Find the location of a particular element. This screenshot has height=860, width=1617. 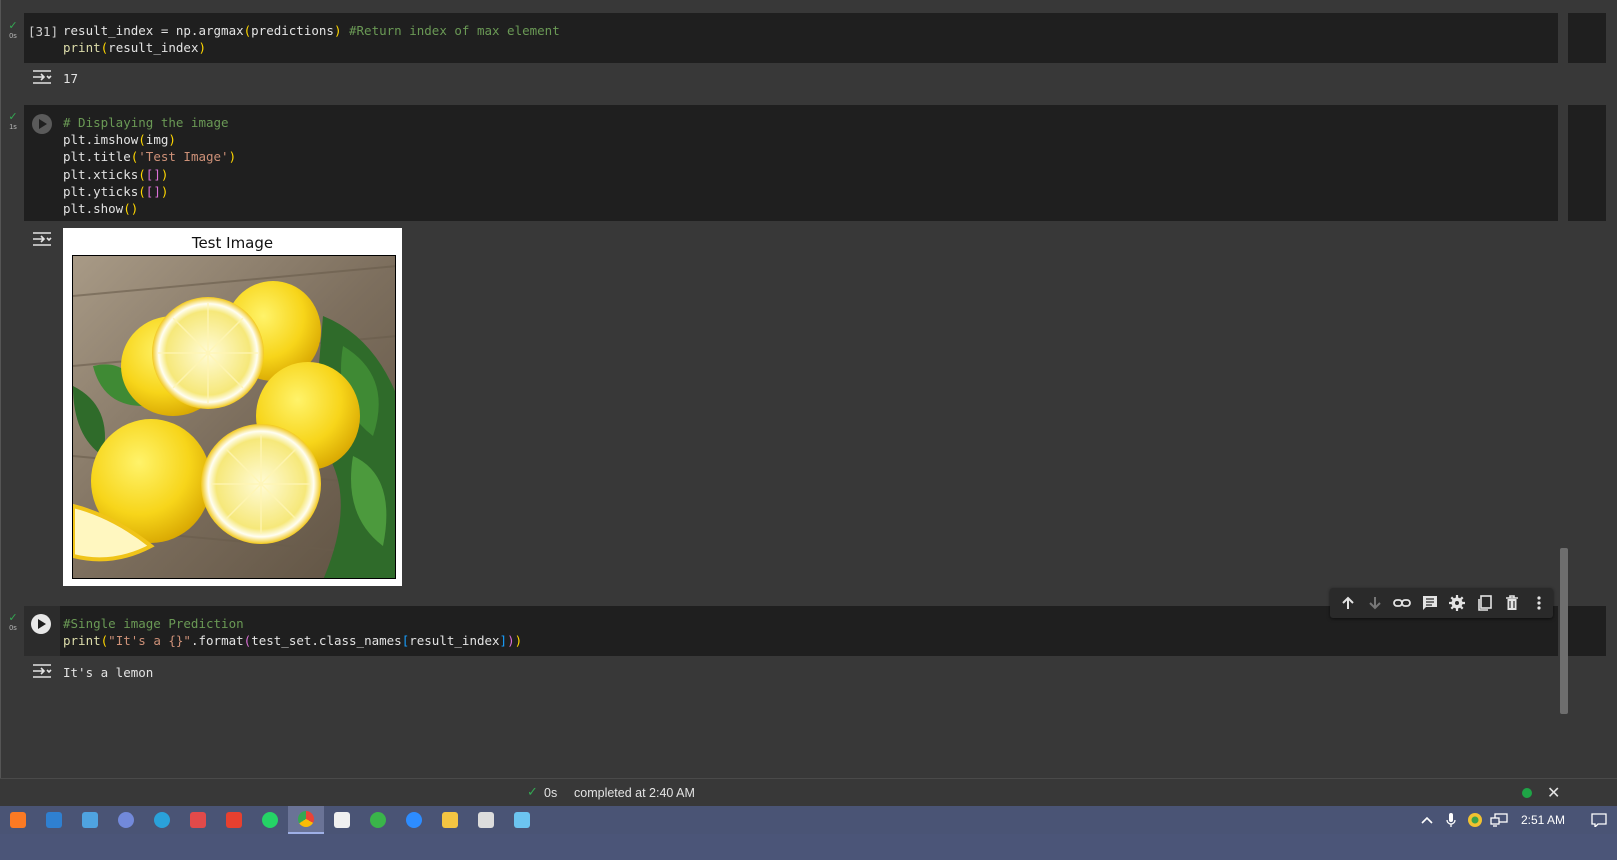

terminal-icon is located at coordinates (486, 820).